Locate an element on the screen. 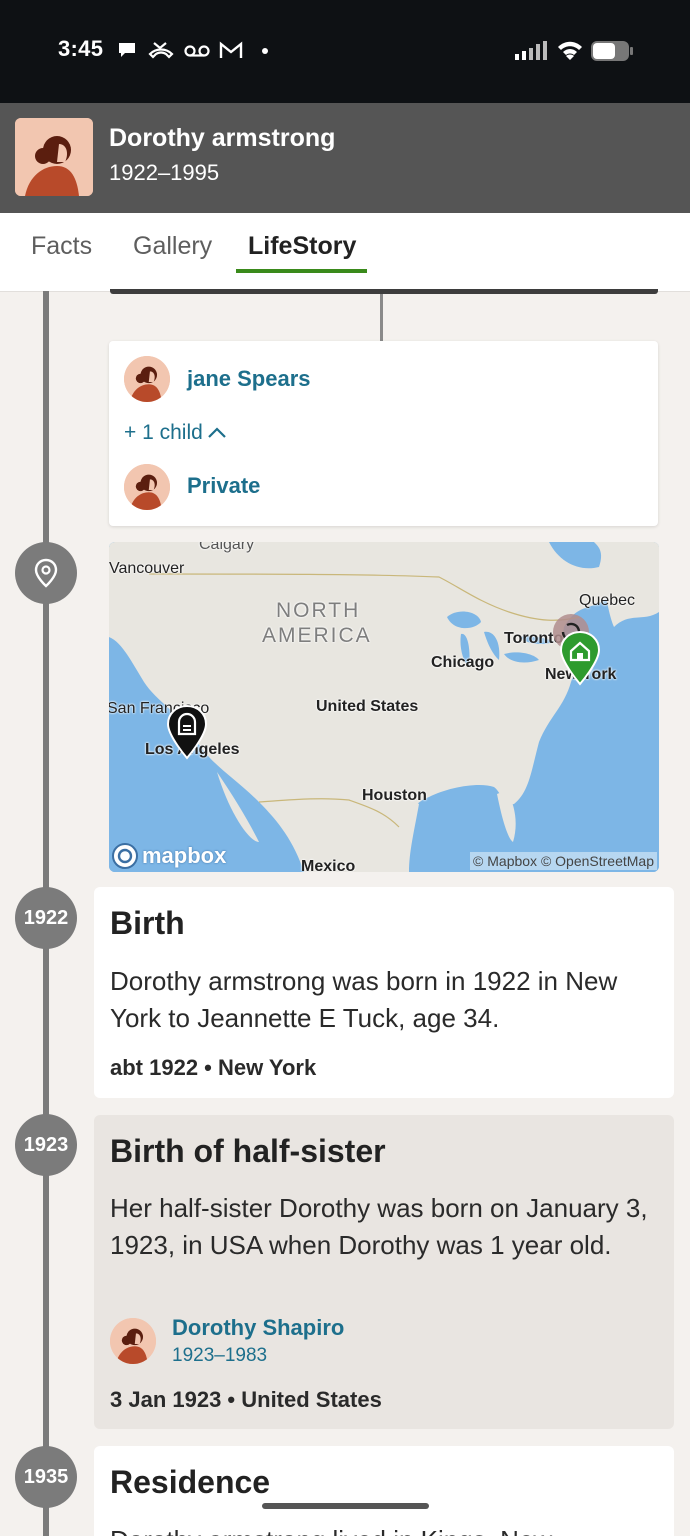 Image resolution: width=690 pixels, height=1536 pixels. map-label-north: NORTH is located at coordinates (318, 610).